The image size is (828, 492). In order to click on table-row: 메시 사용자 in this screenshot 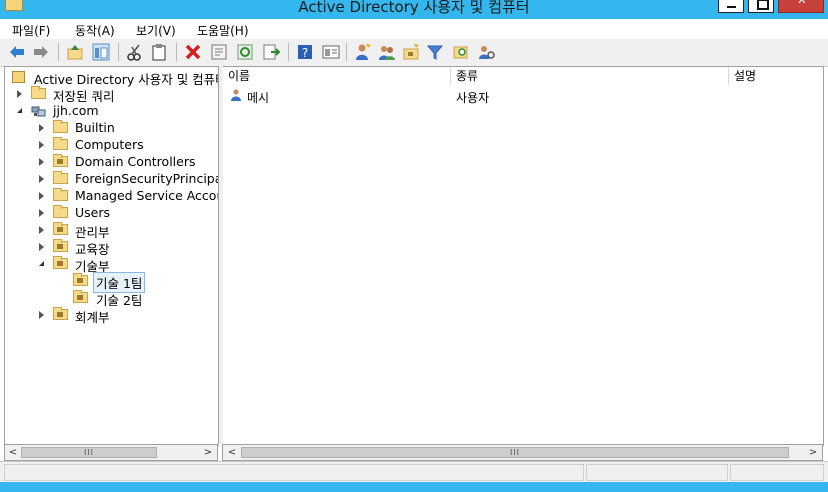, I will do `click(523, 96)`.